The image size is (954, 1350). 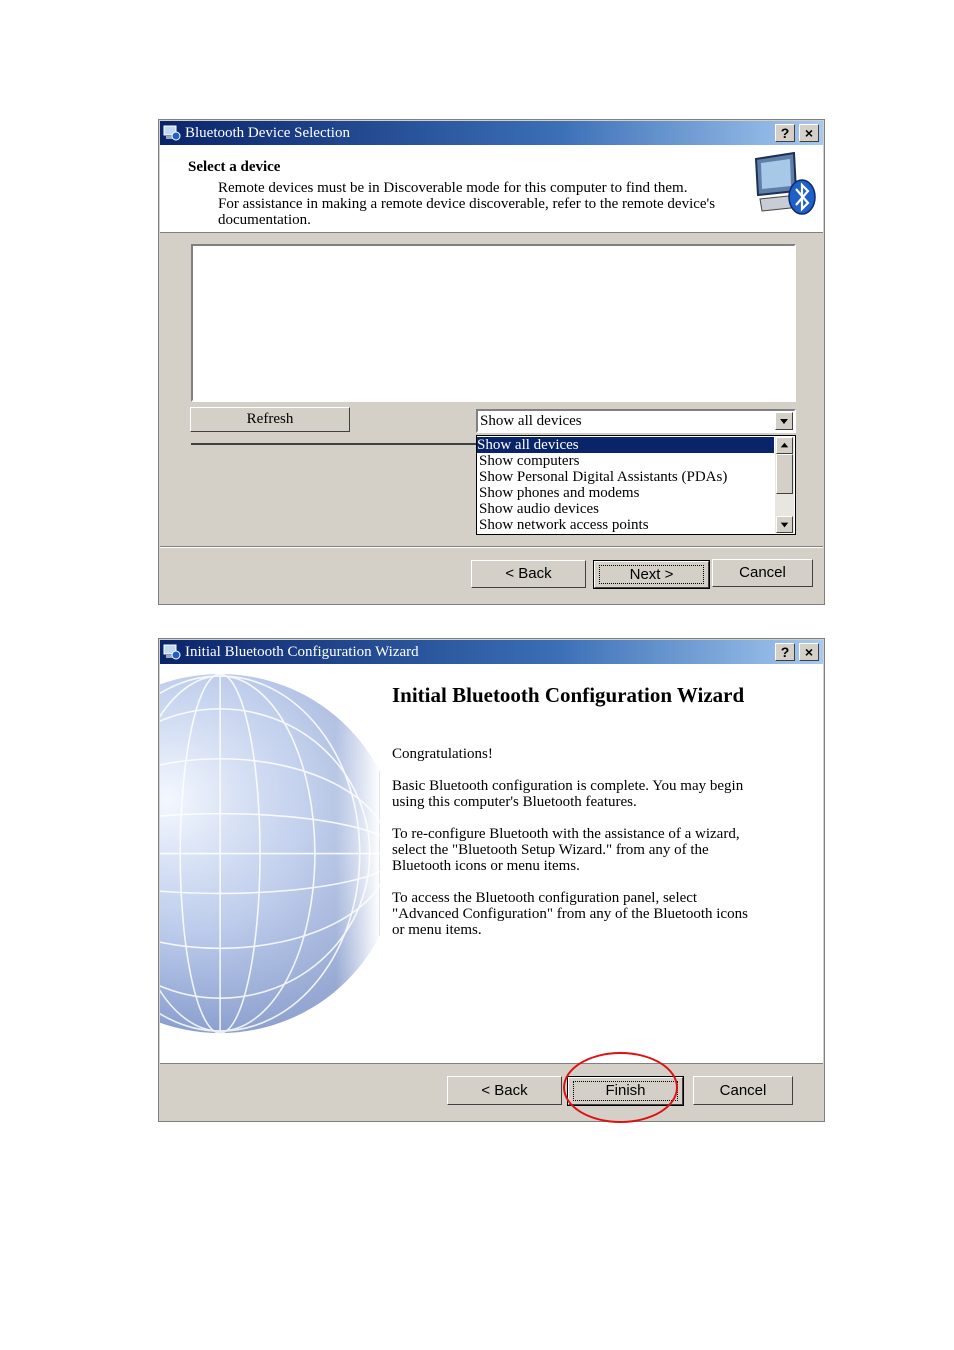 I want to click on description-line-3: documentation., so click(x=264, y=220).